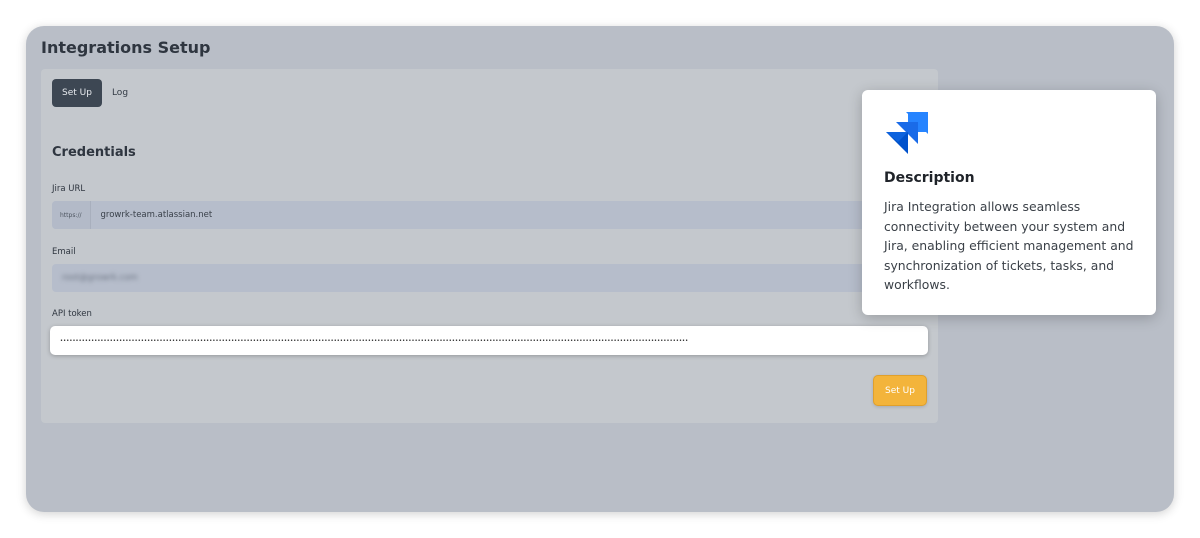  What do you see at coordinates (907, 133) in the screenshot?
I see `jira-logo-icon` at bounding box center [907, 133].